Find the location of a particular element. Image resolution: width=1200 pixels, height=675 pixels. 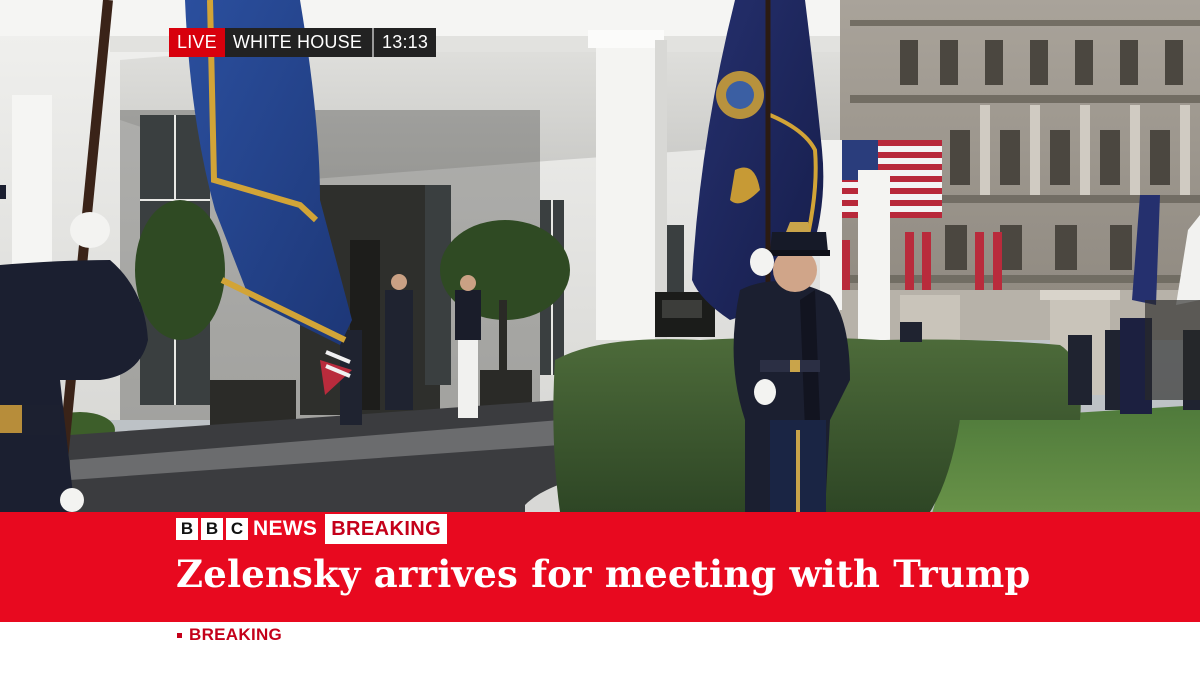

square-bullet-icon is located at coordinates (179, 635).